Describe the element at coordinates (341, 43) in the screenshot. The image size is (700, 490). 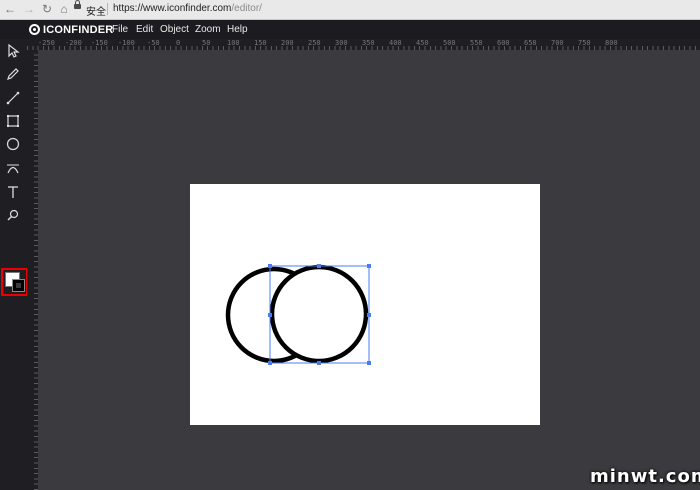
I see `ruler-label: 300` at that location.